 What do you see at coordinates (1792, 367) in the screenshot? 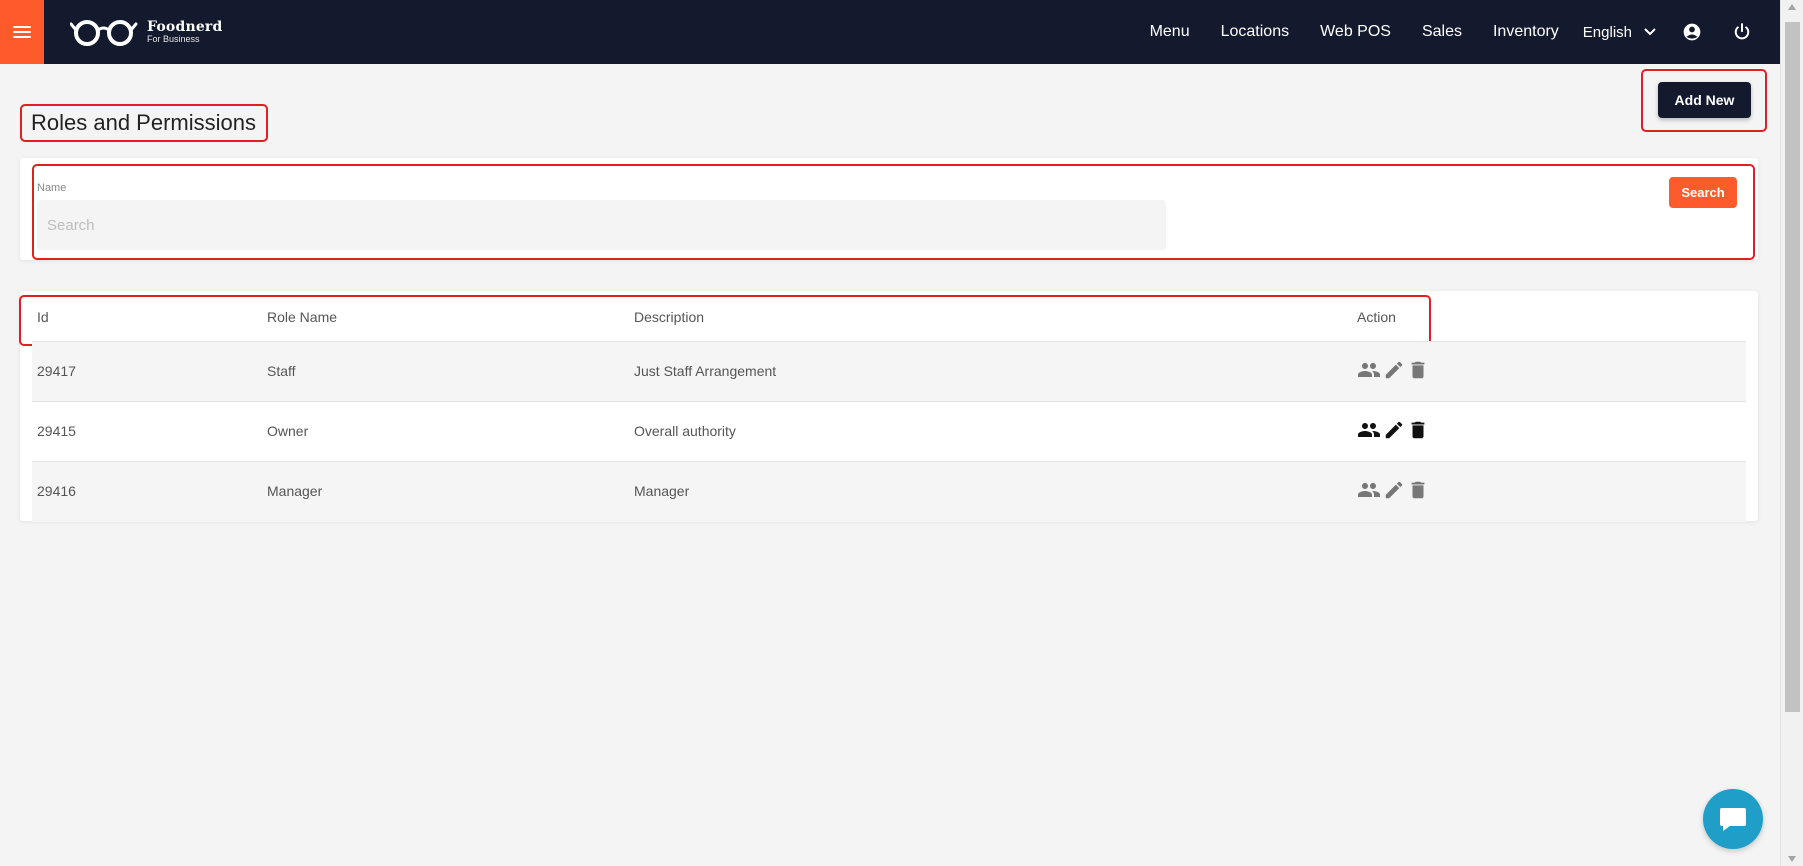
I see `scrollbar-thumb` at bounding box center [1792, 367].